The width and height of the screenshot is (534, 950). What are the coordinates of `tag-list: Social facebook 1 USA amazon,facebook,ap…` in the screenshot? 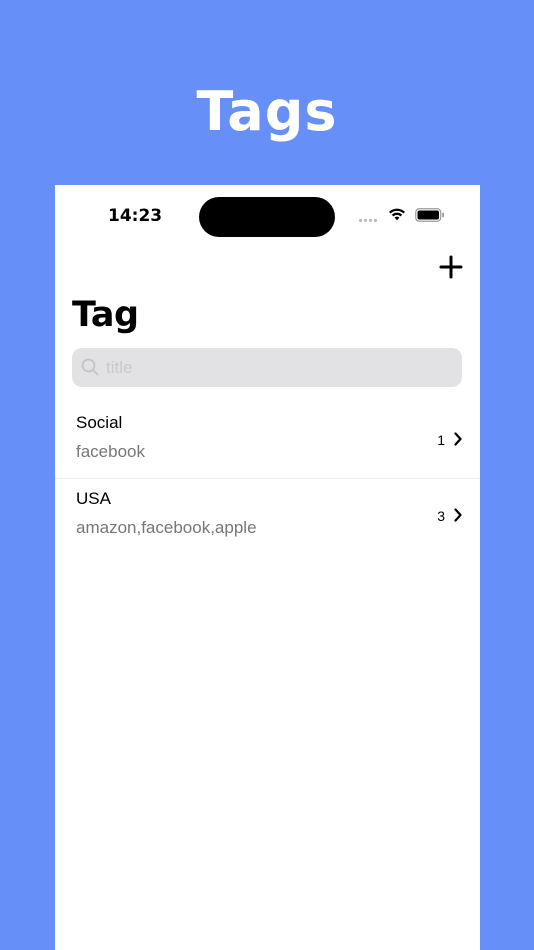 It's located at (267, 478).